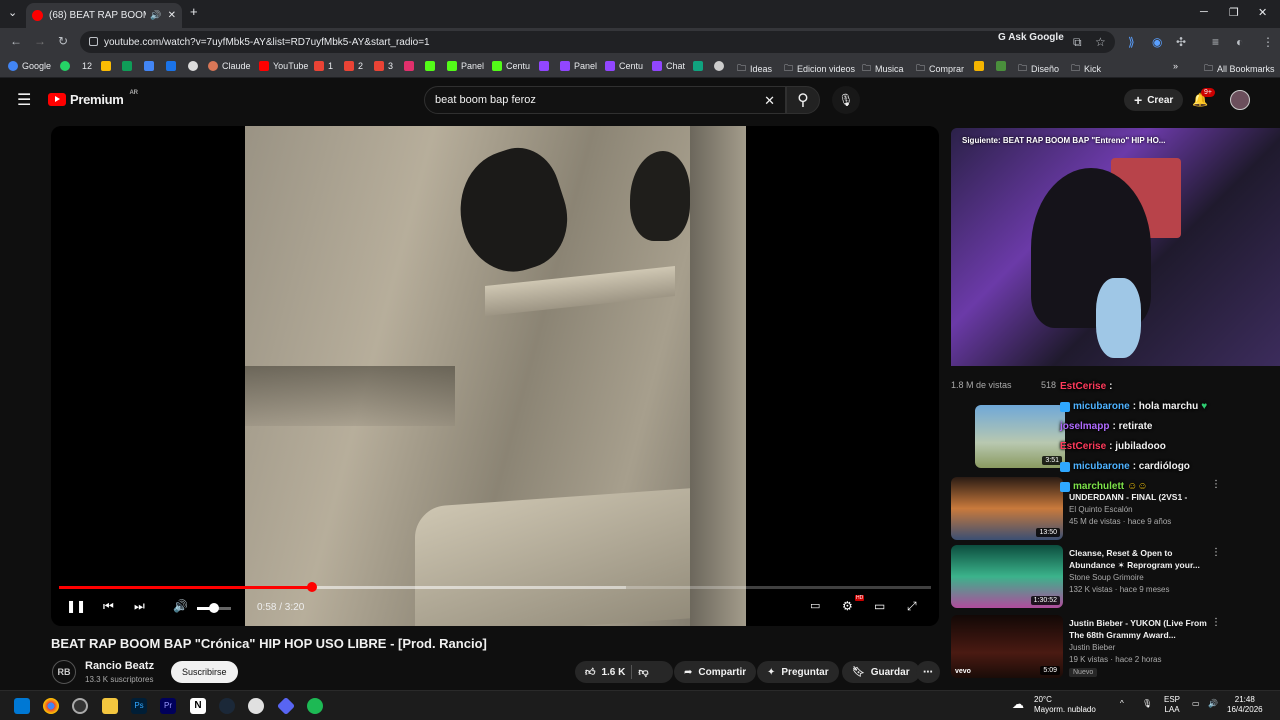 The height and width of the screenshot is (720, 1280). I want to click on bookmark-kick, so click(430, 66).